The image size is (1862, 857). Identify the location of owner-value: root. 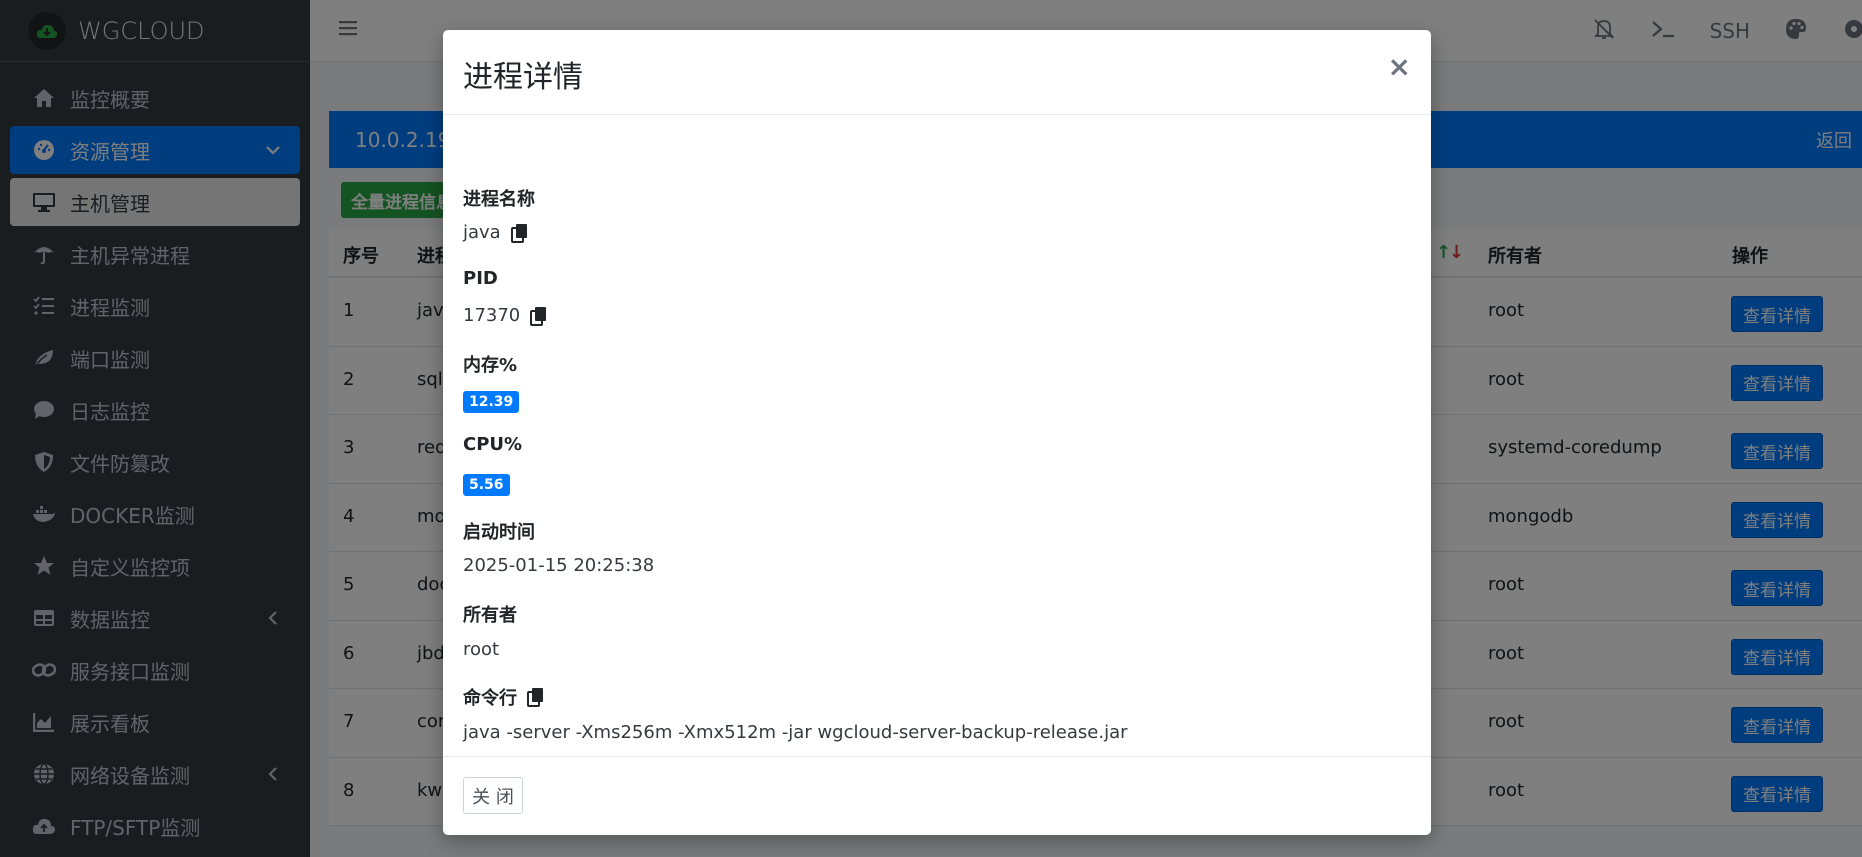
(481, 649).